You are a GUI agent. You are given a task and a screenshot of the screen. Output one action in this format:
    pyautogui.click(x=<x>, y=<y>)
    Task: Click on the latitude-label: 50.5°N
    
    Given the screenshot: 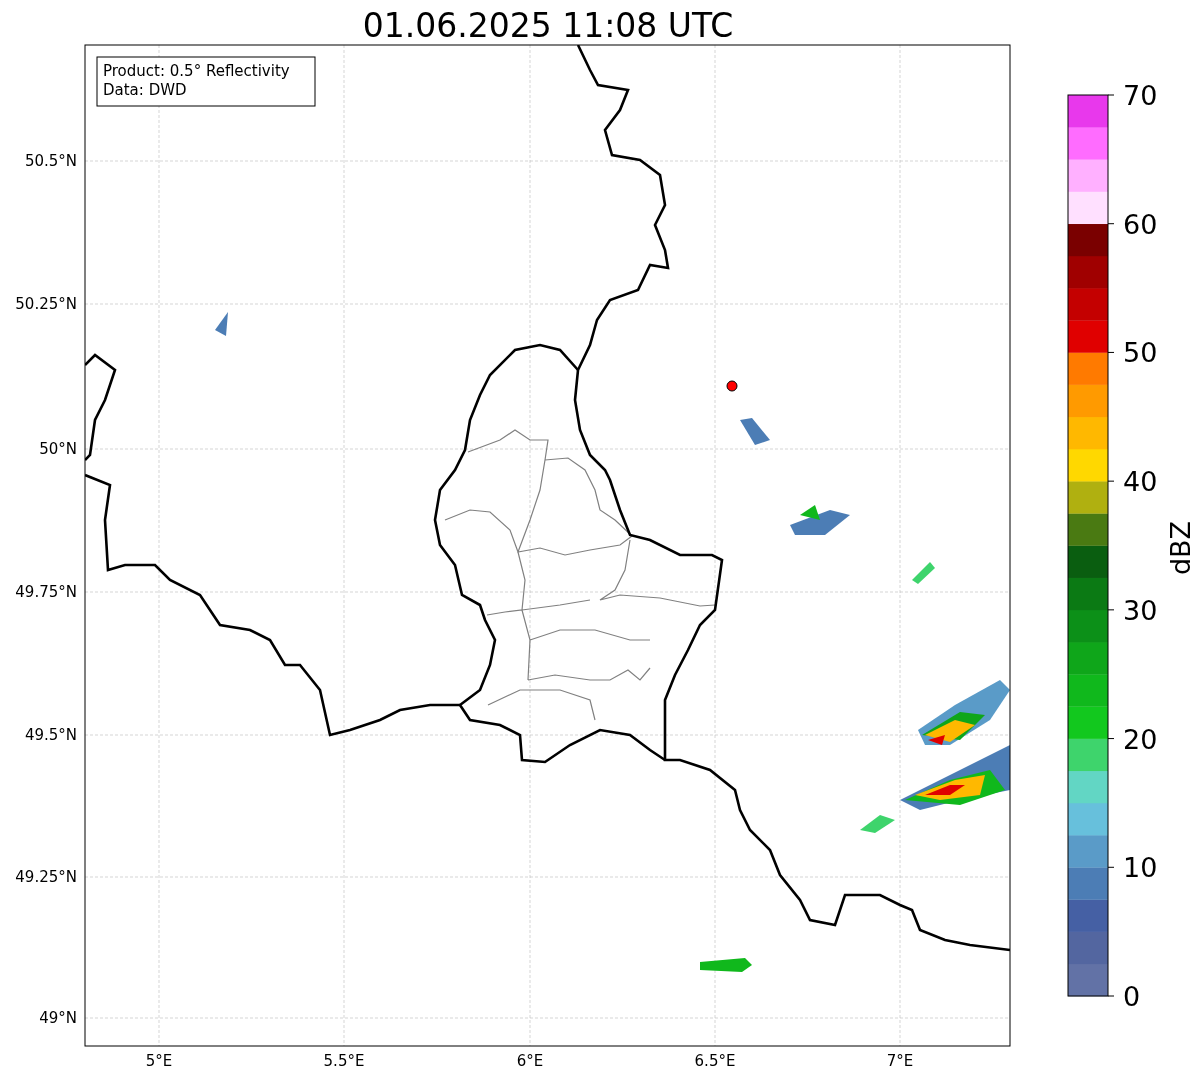 What is the action you would take?
    pyautogui.click(x=50, y=161)
    